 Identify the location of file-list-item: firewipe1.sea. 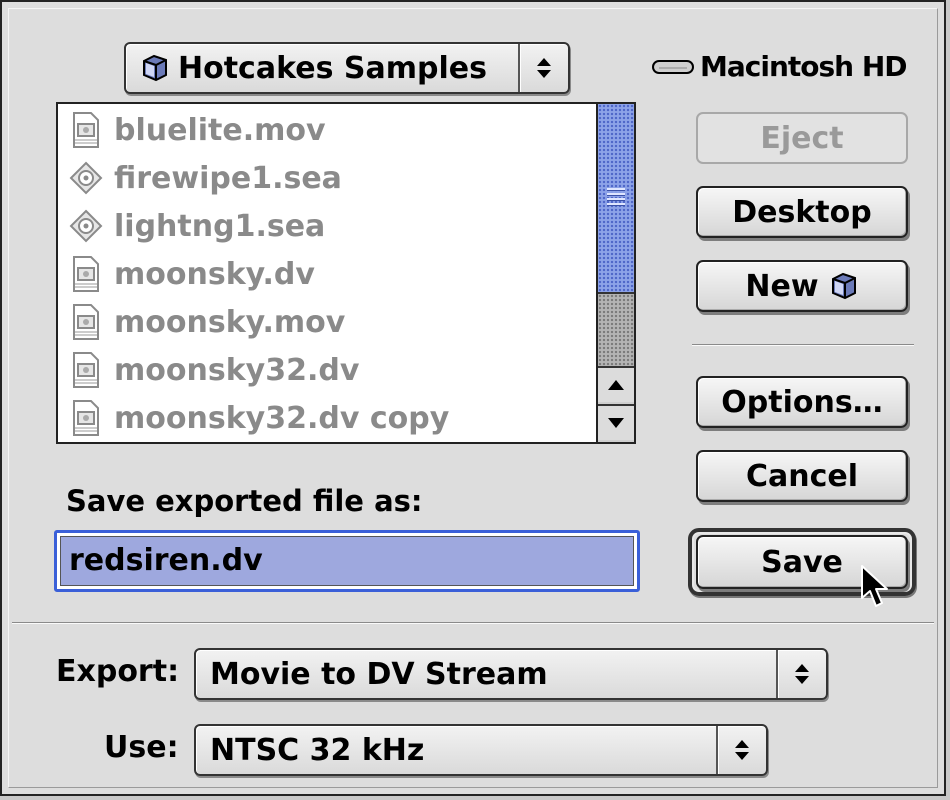
(204, 178).